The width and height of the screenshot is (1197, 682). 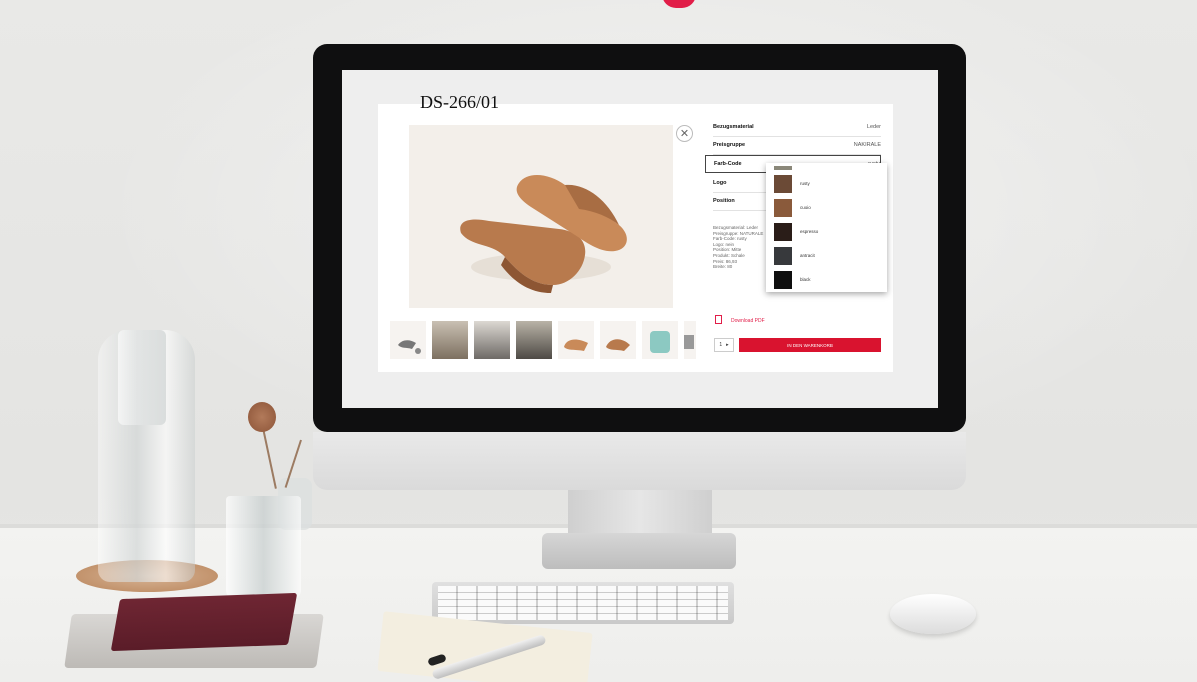 What do you see at coordinates (728, 164) in the screenshot?
I see `row-label: Farb-Code` at bounding box center [728, 164].